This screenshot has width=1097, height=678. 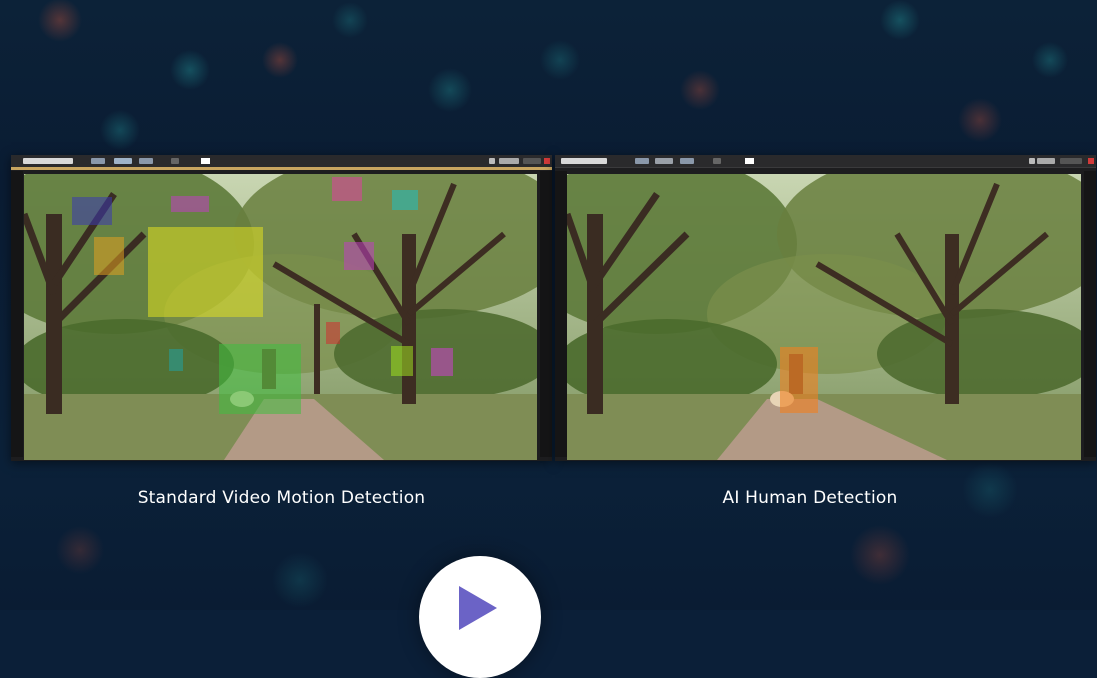 I want to click on right-toolbar, so click(x=825, y=161).